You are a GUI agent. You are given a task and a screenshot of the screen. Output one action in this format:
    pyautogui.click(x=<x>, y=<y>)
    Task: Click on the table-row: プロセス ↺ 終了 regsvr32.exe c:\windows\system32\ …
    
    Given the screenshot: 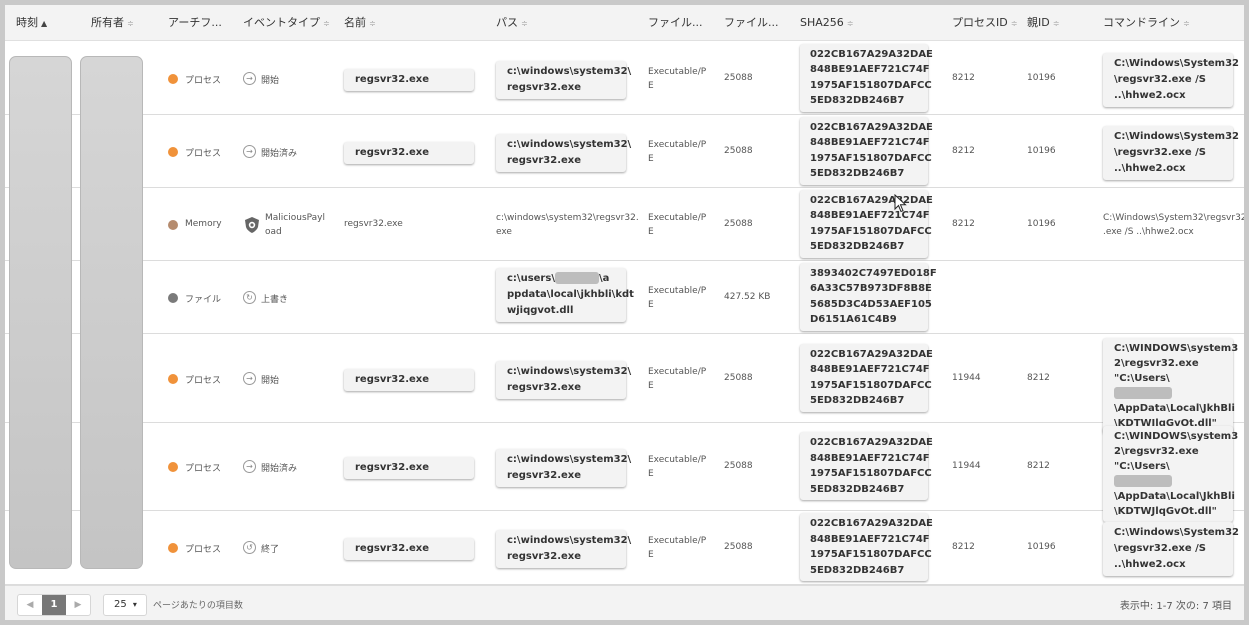 What is the action you would take?
    pyautogui.click(x=624, y=548)
    